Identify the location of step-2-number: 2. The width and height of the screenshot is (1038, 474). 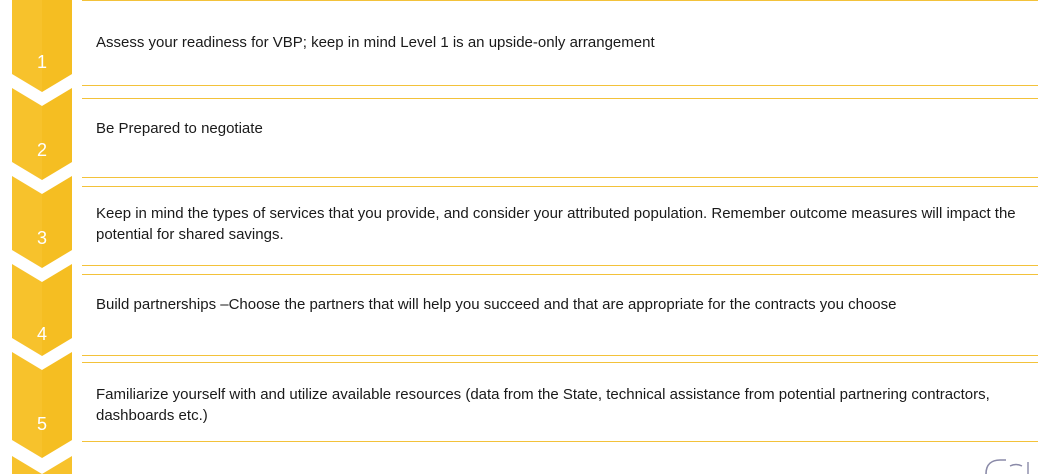
(41, 150).